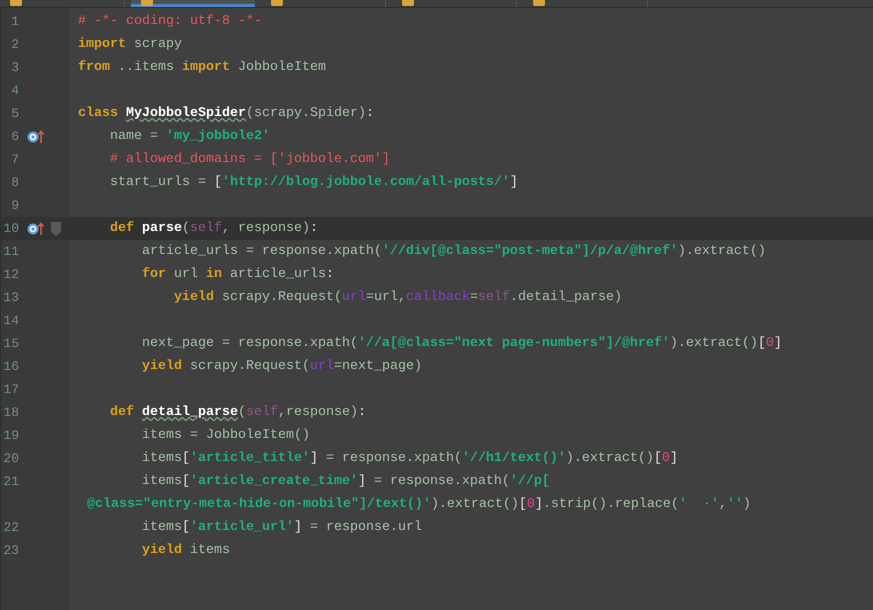  What do you see at coordinates (15, 21) in the screenshot?
I see `line-number: 1` at bounding box center [15, 21].